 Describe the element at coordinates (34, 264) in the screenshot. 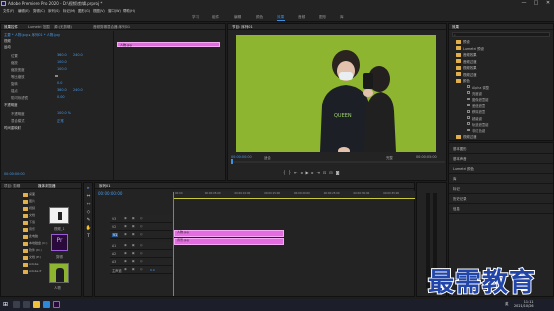

I see `folder-tree-item: Adobe` at that location.